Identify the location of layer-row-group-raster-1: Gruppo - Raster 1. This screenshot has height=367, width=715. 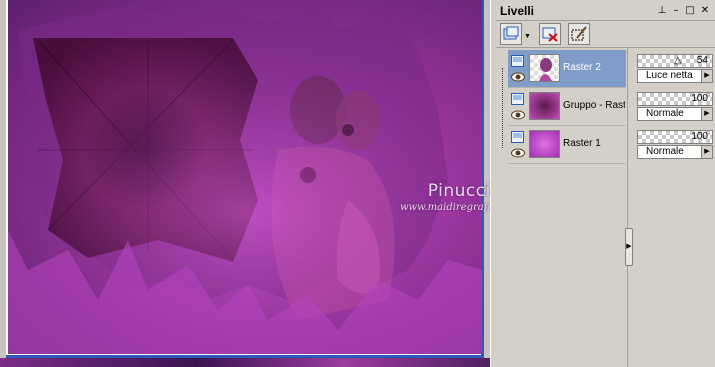
(567, 107).